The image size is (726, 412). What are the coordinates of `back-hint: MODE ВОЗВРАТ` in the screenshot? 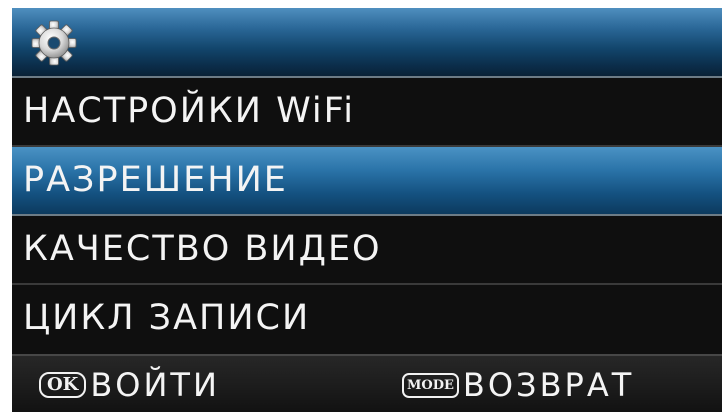 It's located at (518, 385).